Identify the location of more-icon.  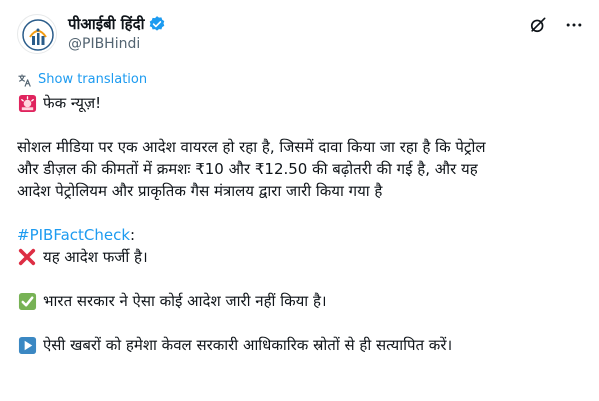
(574, 25).